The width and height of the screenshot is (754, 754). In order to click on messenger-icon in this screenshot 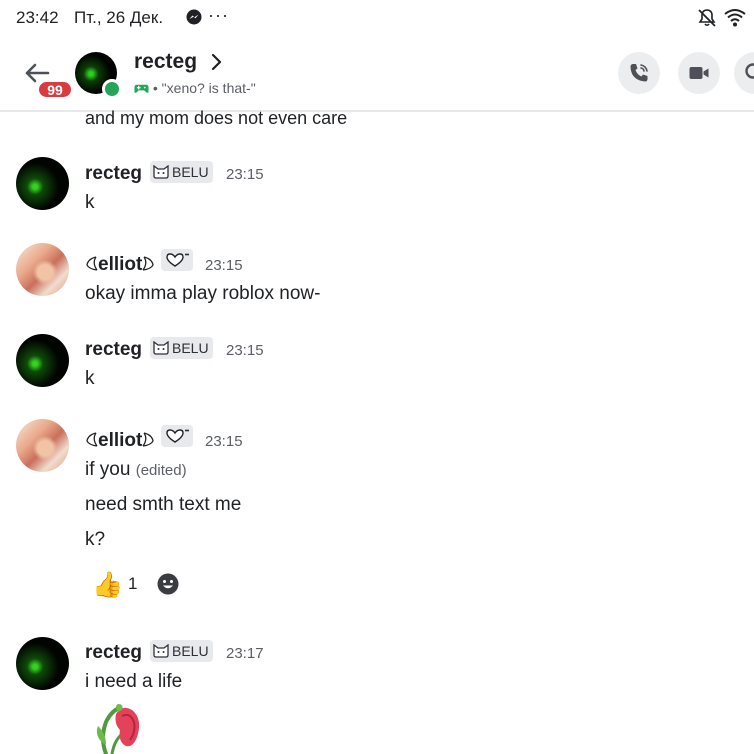, I will do `click(194, 17)`.